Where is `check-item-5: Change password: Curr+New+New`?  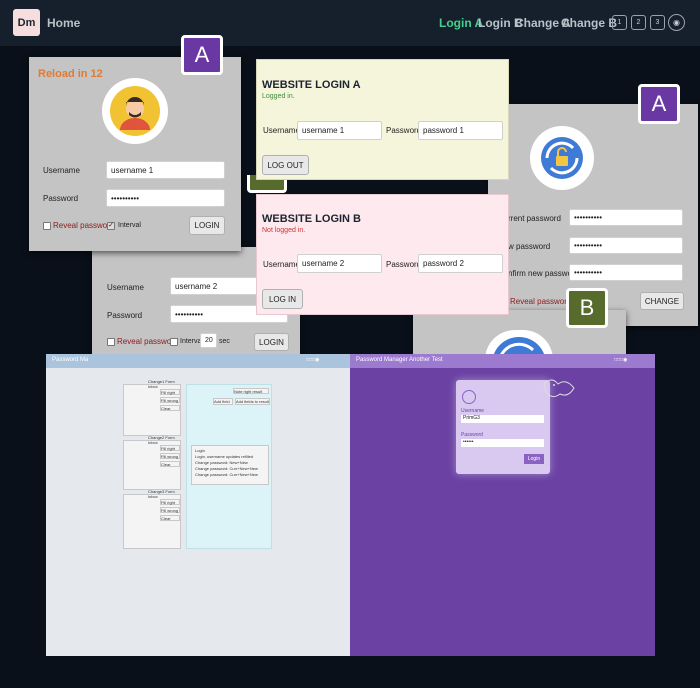
check-item-5: Change password: Curr+New+New is located at coordinates (226, 474).